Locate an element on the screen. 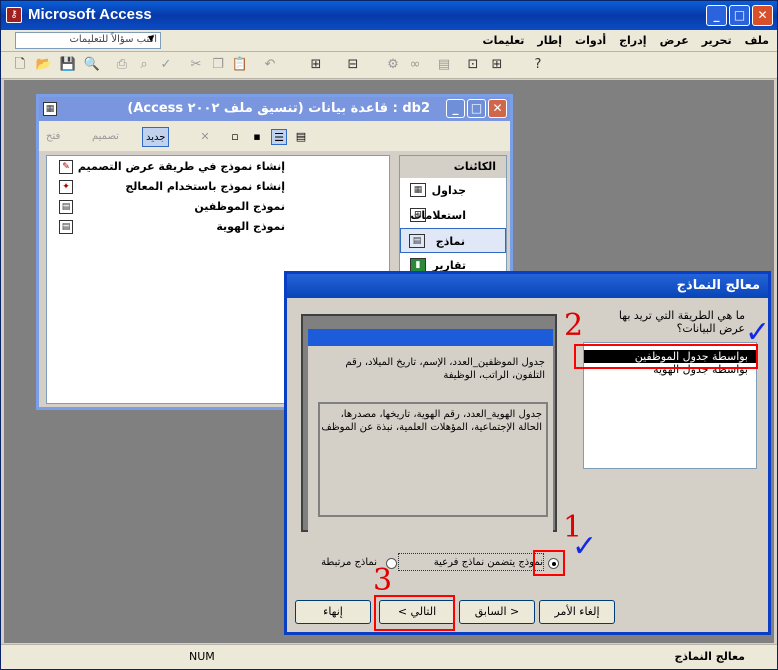 This screenshot has width=778, height=670. wizard-form-icon: ✦ is located at coordinates (66, 187).